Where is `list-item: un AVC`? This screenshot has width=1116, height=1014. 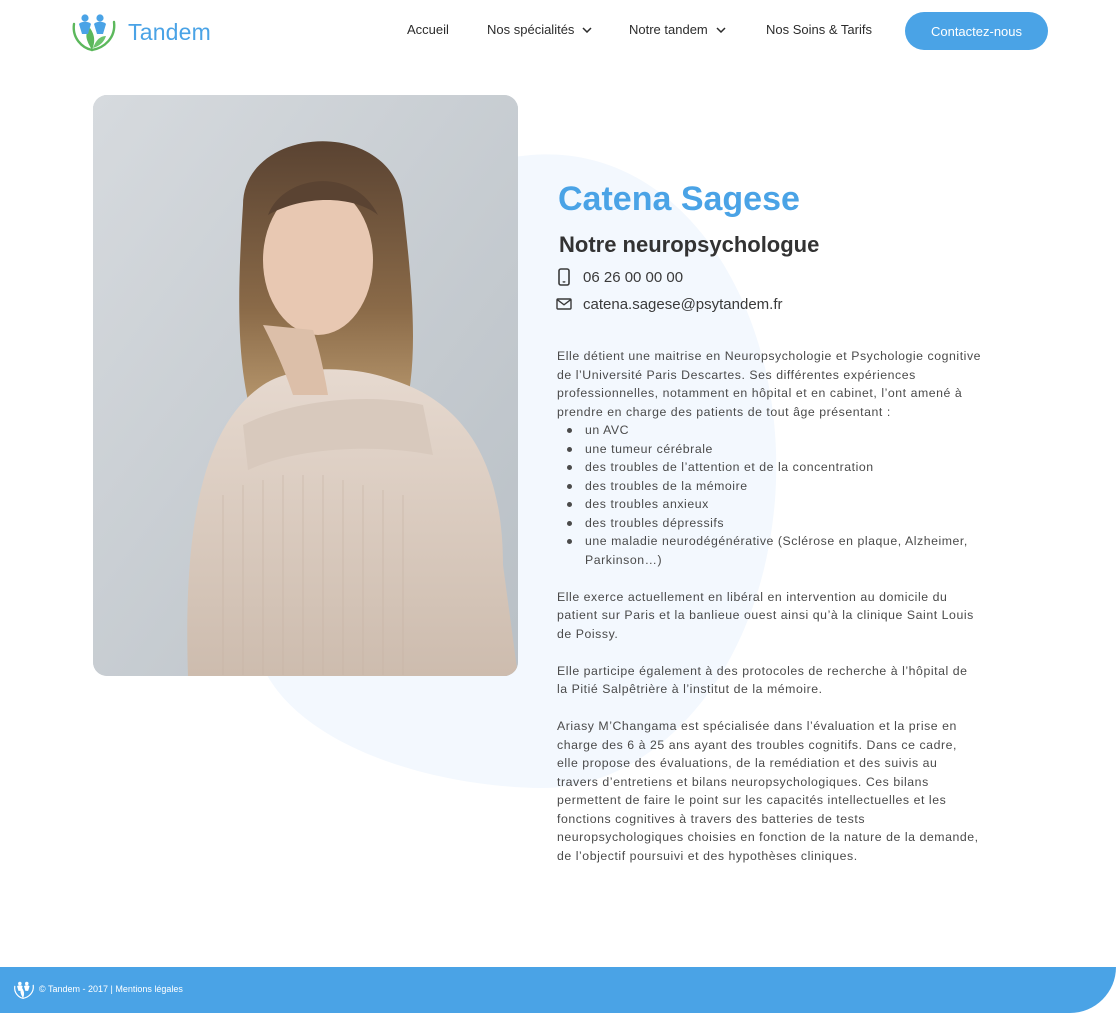 list-item: un AVC is located at coordinates (769, 430).